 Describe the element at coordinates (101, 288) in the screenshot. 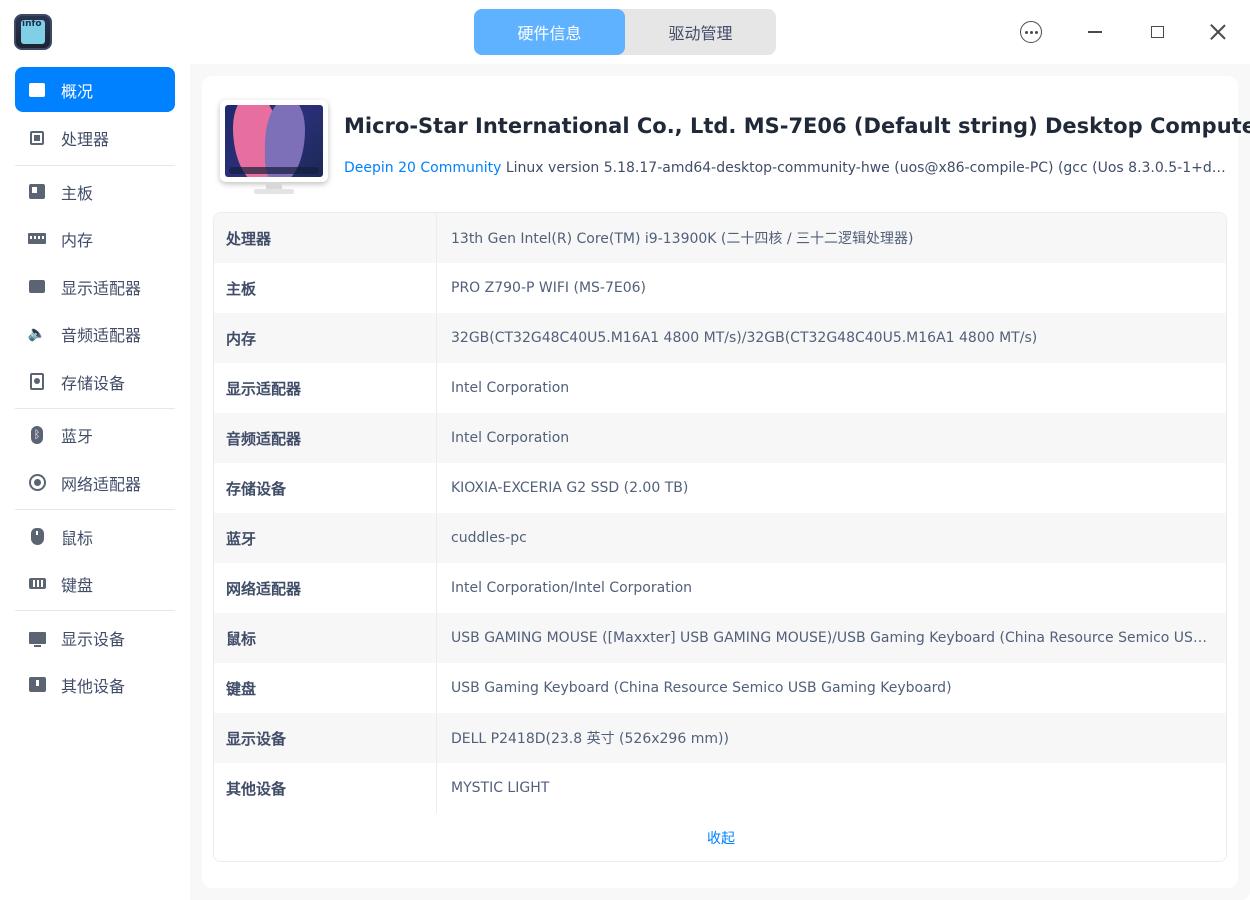

I see `sidebar-item-label: 显示适配器` at that location.